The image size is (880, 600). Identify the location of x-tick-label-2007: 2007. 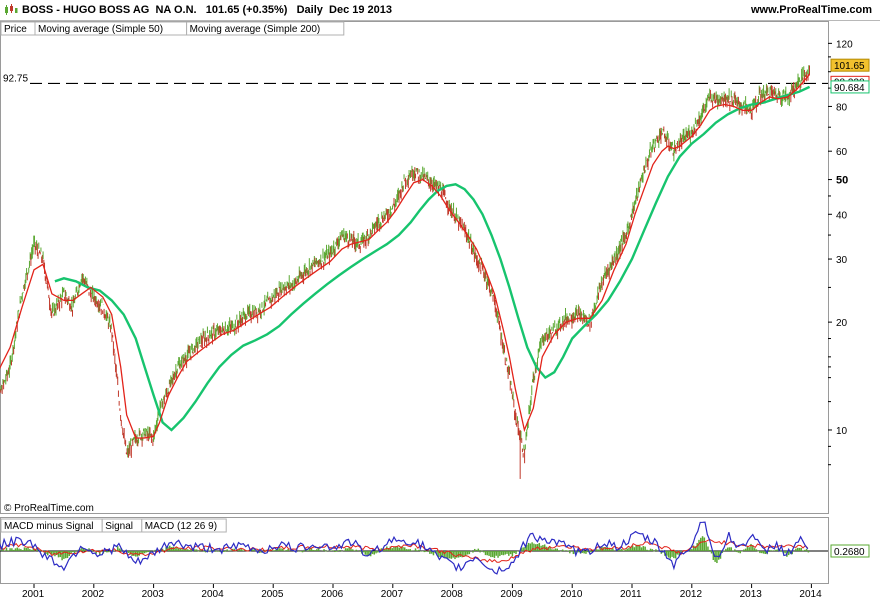
(392, 594).